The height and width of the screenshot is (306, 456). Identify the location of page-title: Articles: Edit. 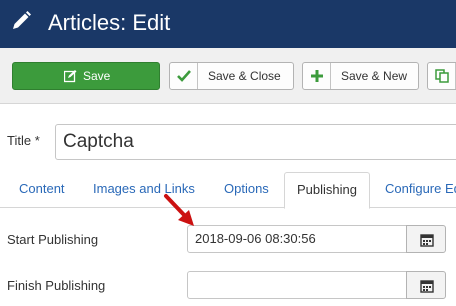
(109, 22).